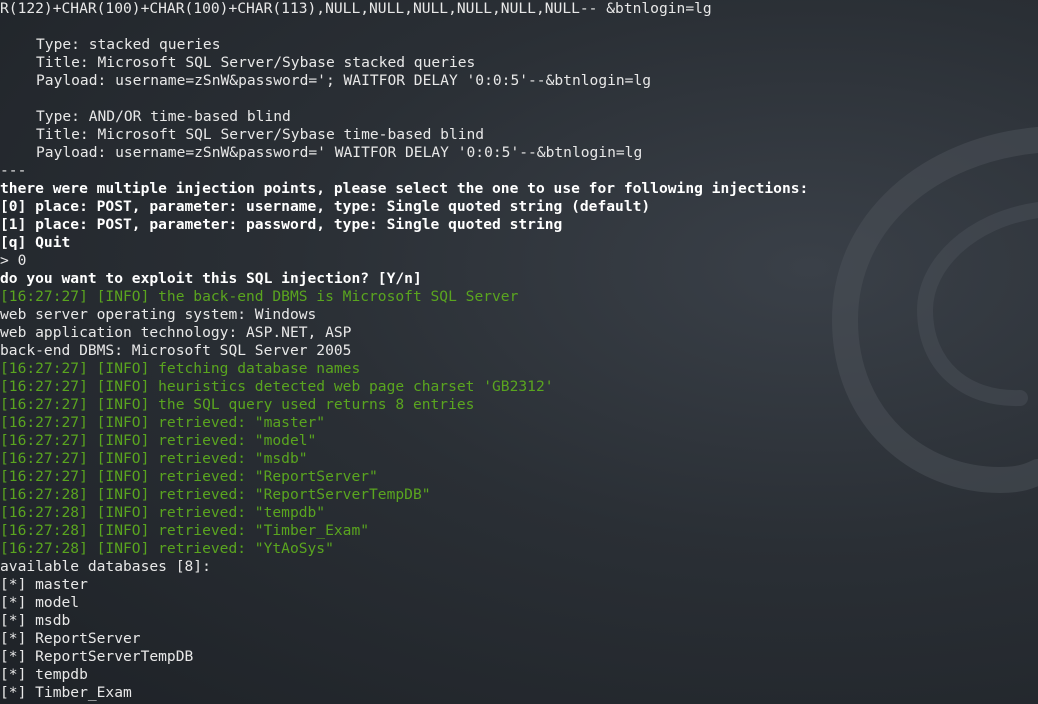 The width and height of the screenshot is (1038, 704). What do you see at coordinates (158, 314) in the screenshot?
I see `terminal-line: web server operating system: Windows` at bounding box center [158, 314].